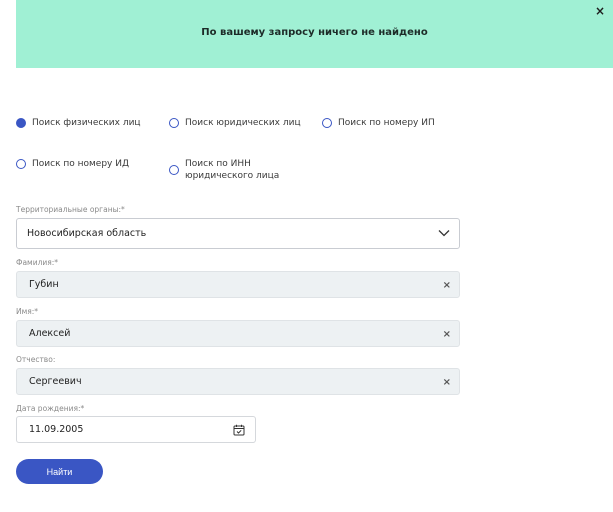 The width and height of the screenshot is (613, 512). I want to click on patronymic-value: Сергеевич, so click(55, 381).